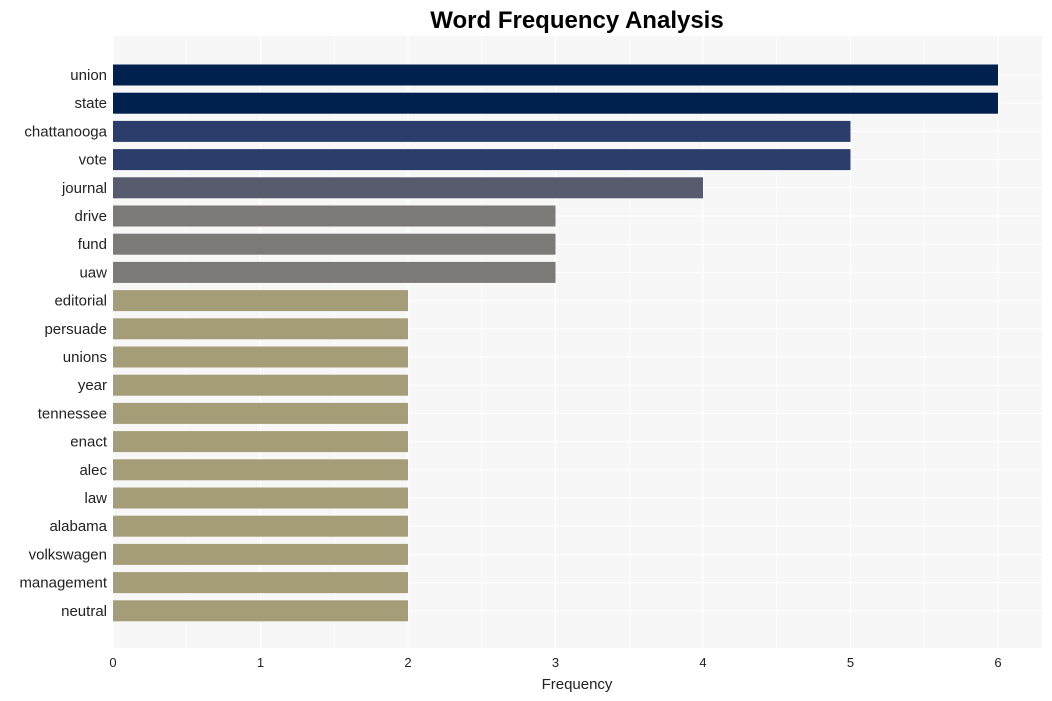 The height and width of the screenshot is (701, 1052). Describe the element at coordinates (88, 75) in the screenshot. I see `y-label-union: union` at that location.